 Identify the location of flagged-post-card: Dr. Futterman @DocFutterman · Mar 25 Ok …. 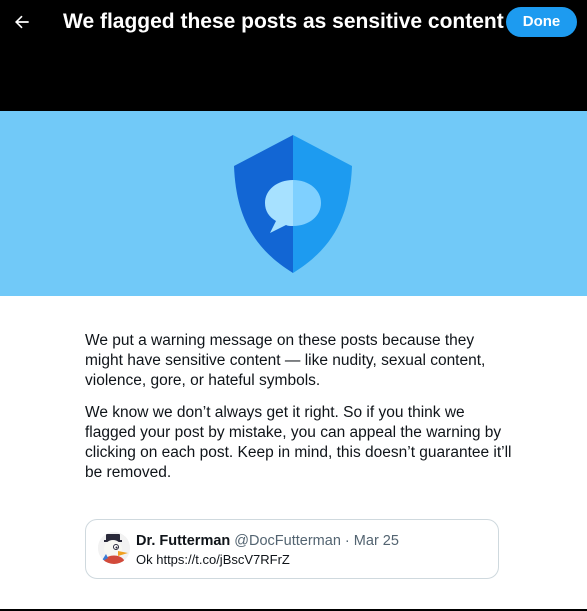
(292, 549).